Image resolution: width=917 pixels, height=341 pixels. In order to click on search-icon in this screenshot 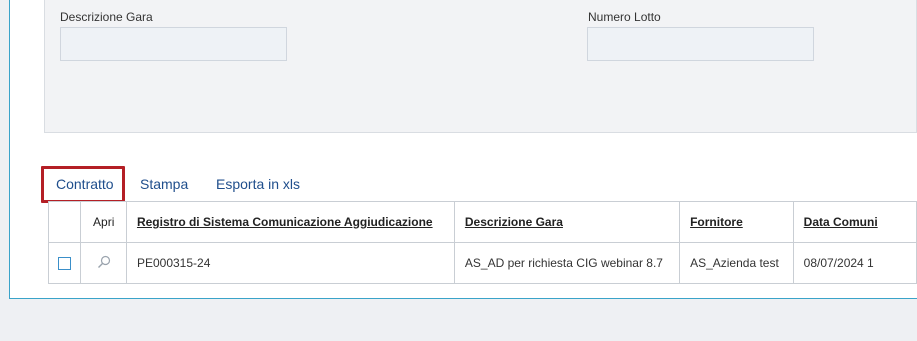, I will do `click(104, 263)`.